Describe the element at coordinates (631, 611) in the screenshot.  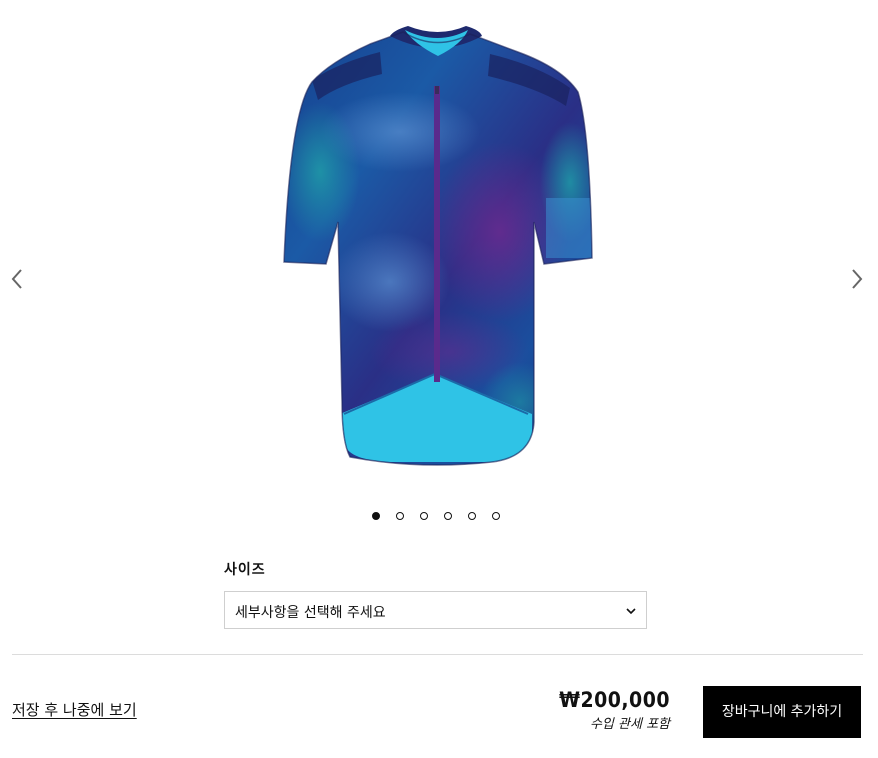
I see `chevron-down-icon` at that location.